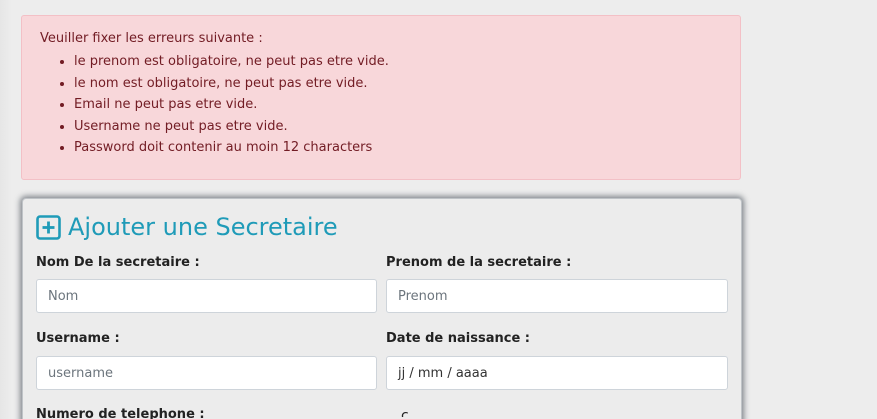 This screenshot has width=877, height=419. I want to click on username-input: username, so click(206, 373).